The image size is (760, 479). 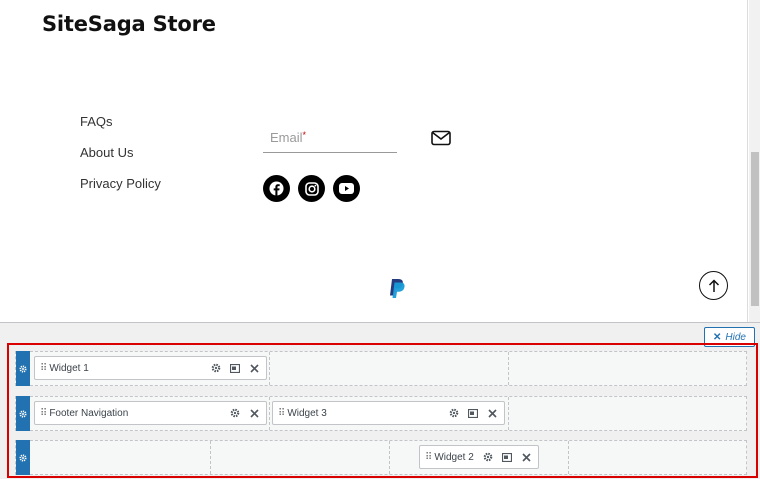 What do you see at coordinates (388, 413) in the screenshot?
I see `widget-chip: ⠿ Widget 3` at bounding box center [388, 413].